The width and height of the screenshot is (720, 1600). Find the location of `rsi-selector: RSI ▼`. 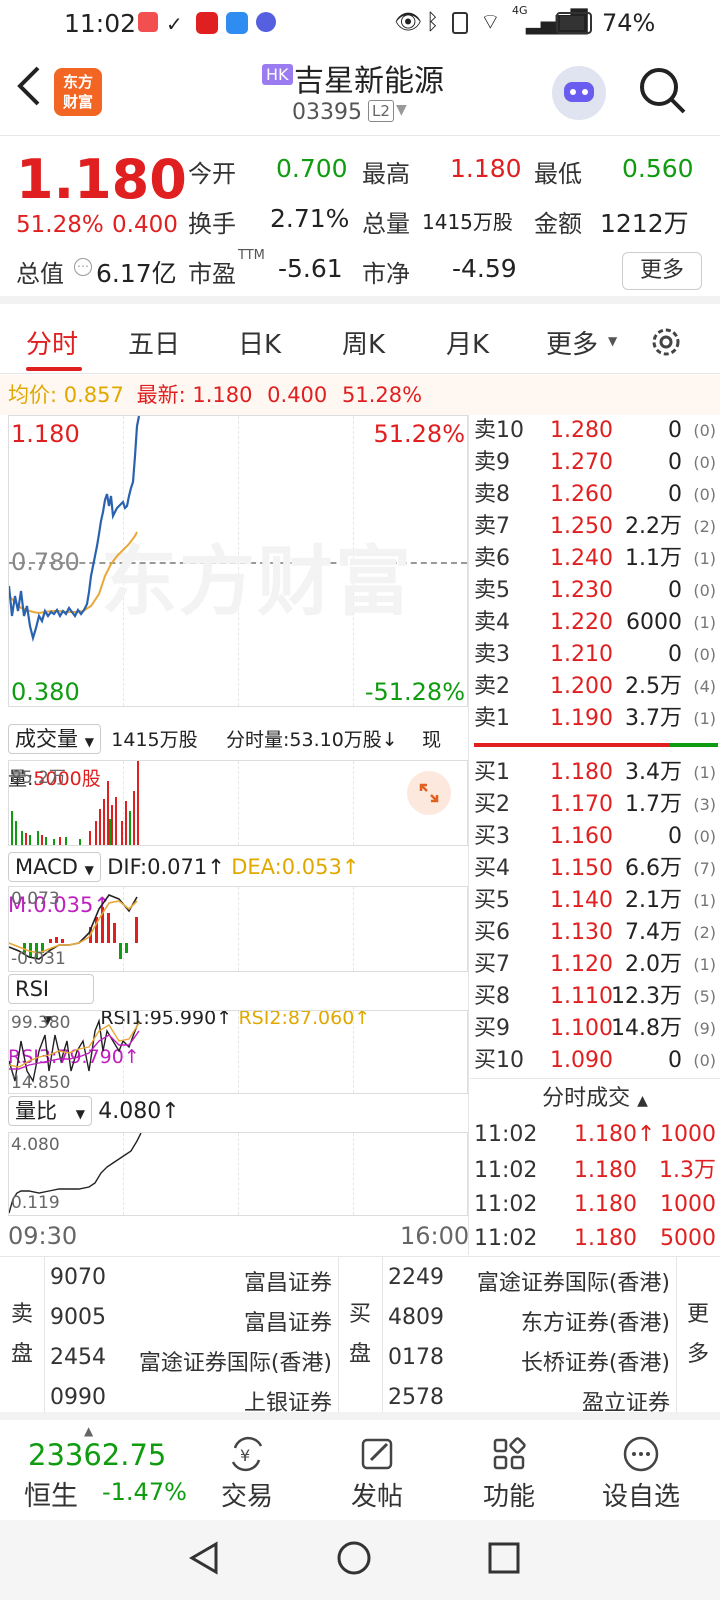

rsi-selector: RSI ▼ is located at coordinates (51, 1000).